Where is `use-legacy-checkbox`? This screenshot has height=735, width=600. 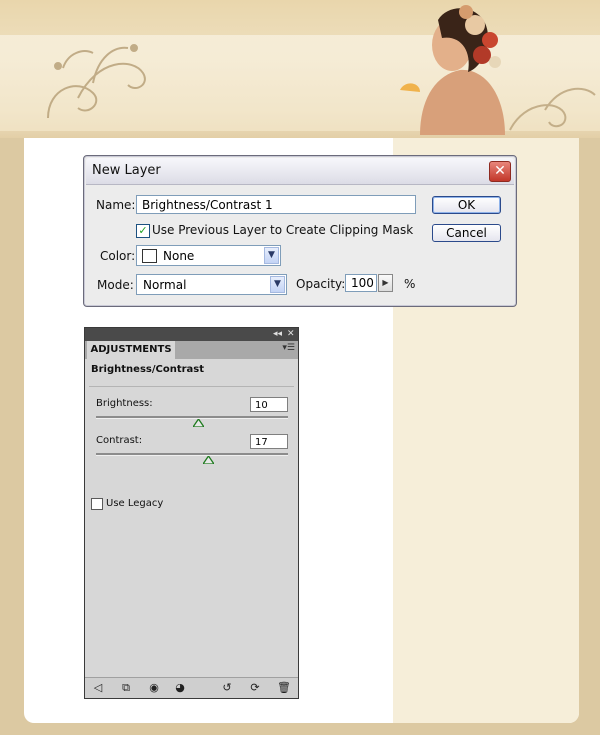 use-legacy-checkbox is located at coordinates (97, 504).